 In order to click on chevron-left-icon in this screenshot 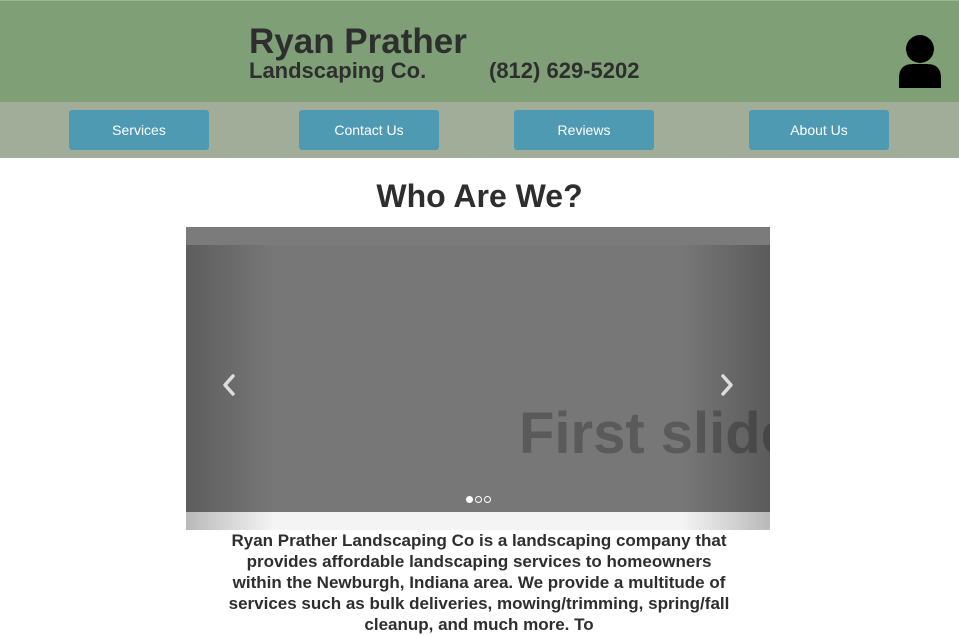, I will do `click(230, 385)`.